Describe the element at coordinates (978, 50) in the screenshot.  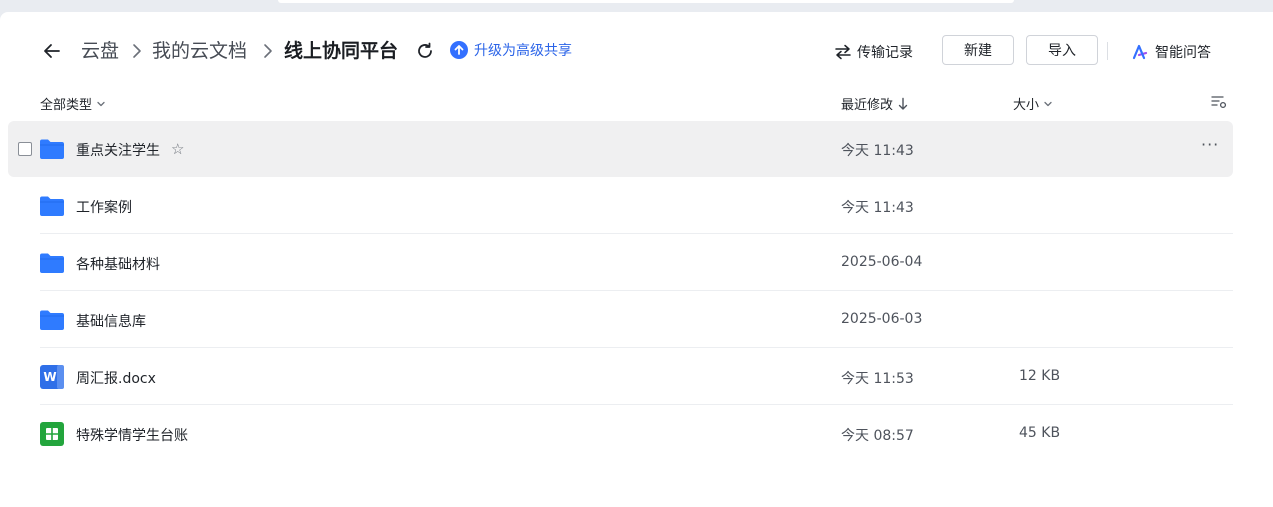
I see `new-button: 新建` at that location.